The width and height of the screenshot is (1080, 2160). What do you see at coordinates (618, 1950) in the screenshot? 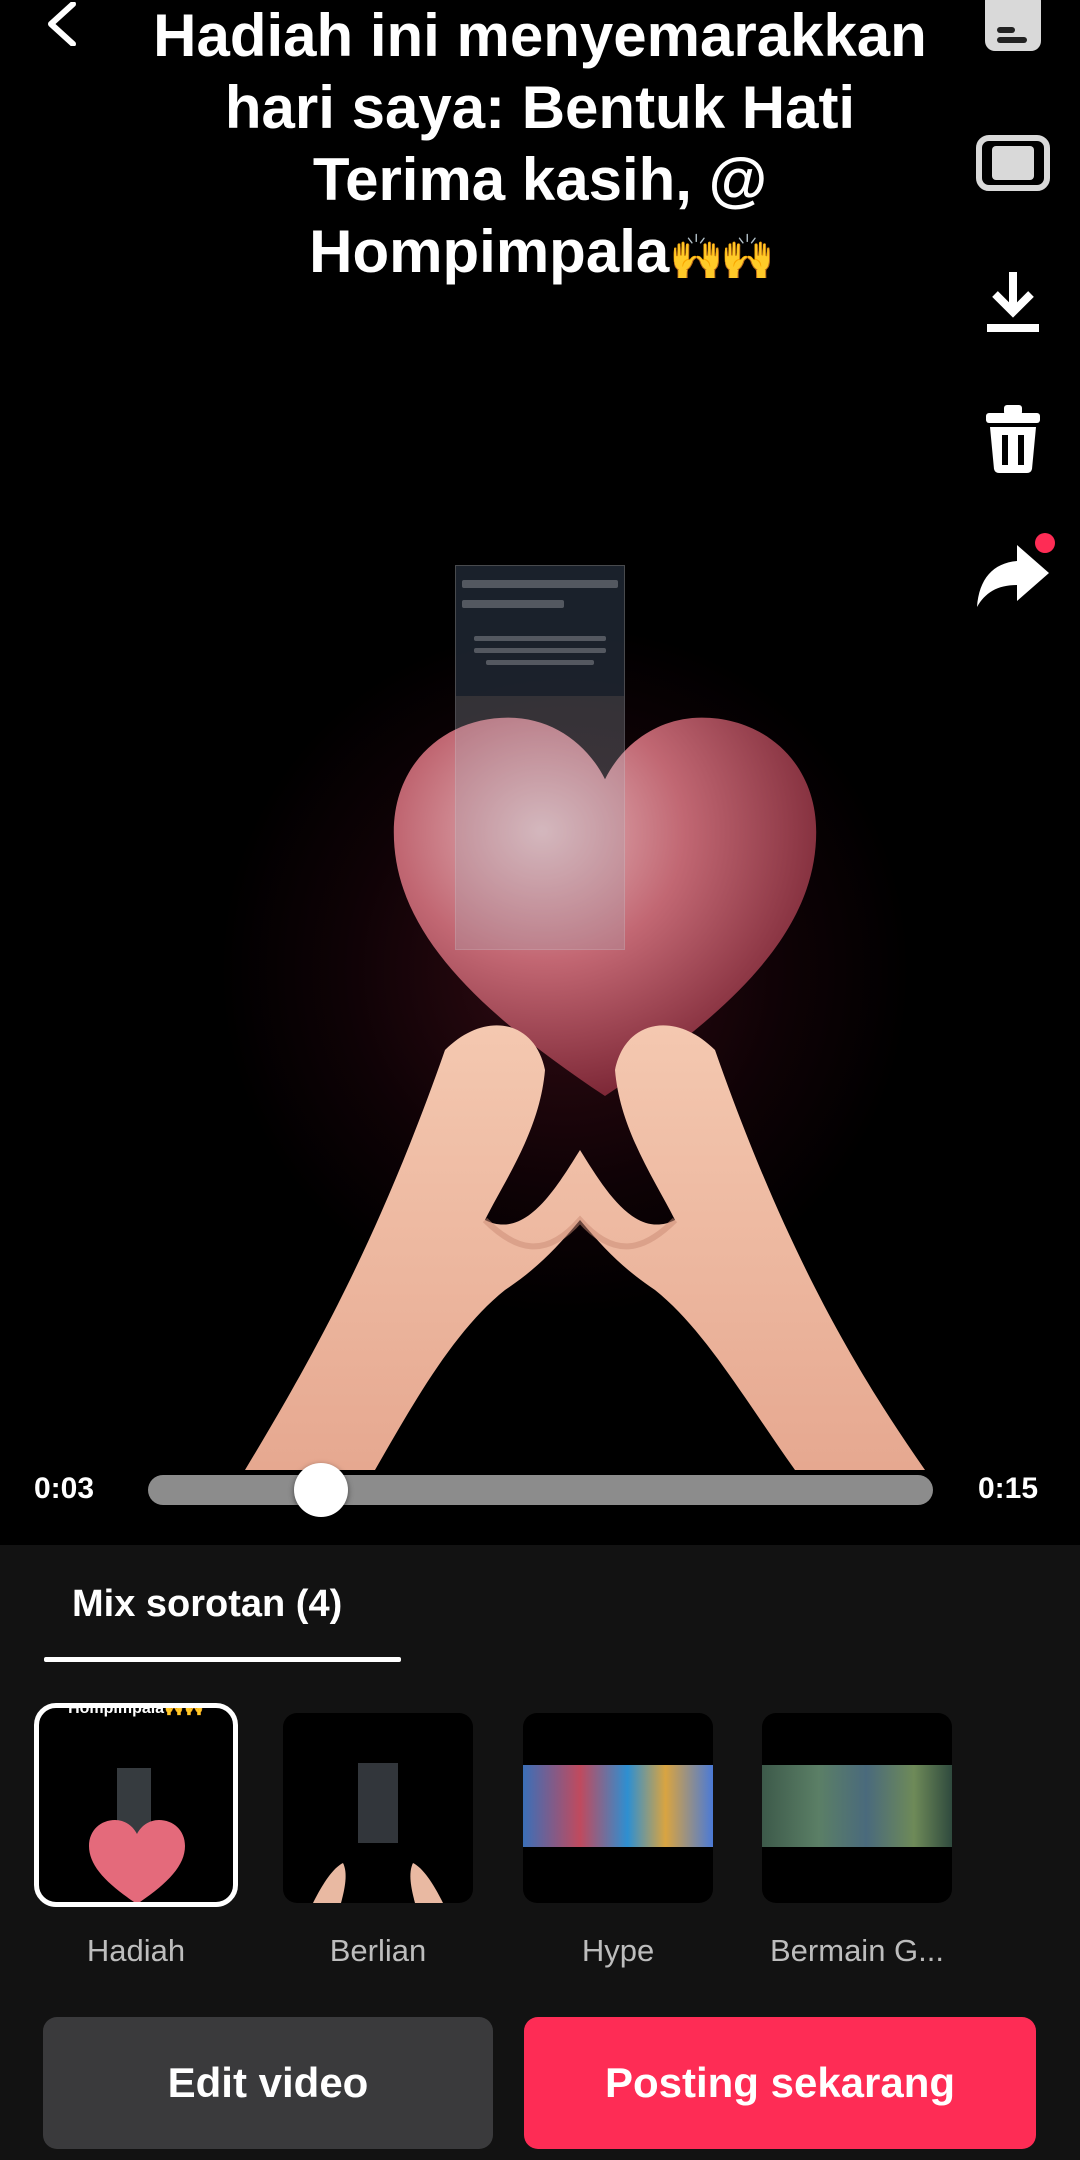
I see `clip-label-hype: Hype` at bounding box center [618, 1950].